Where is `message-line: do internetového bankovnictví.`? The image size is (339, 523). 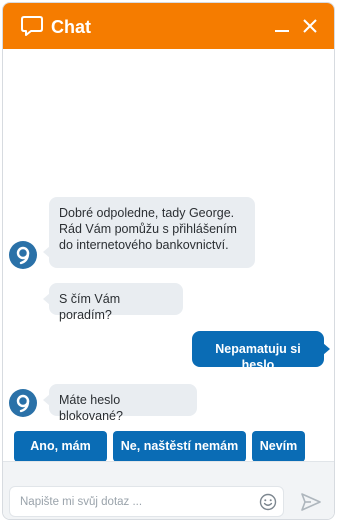 message-line: do internetového bankovnictví. is located at coordinates (144, 245).